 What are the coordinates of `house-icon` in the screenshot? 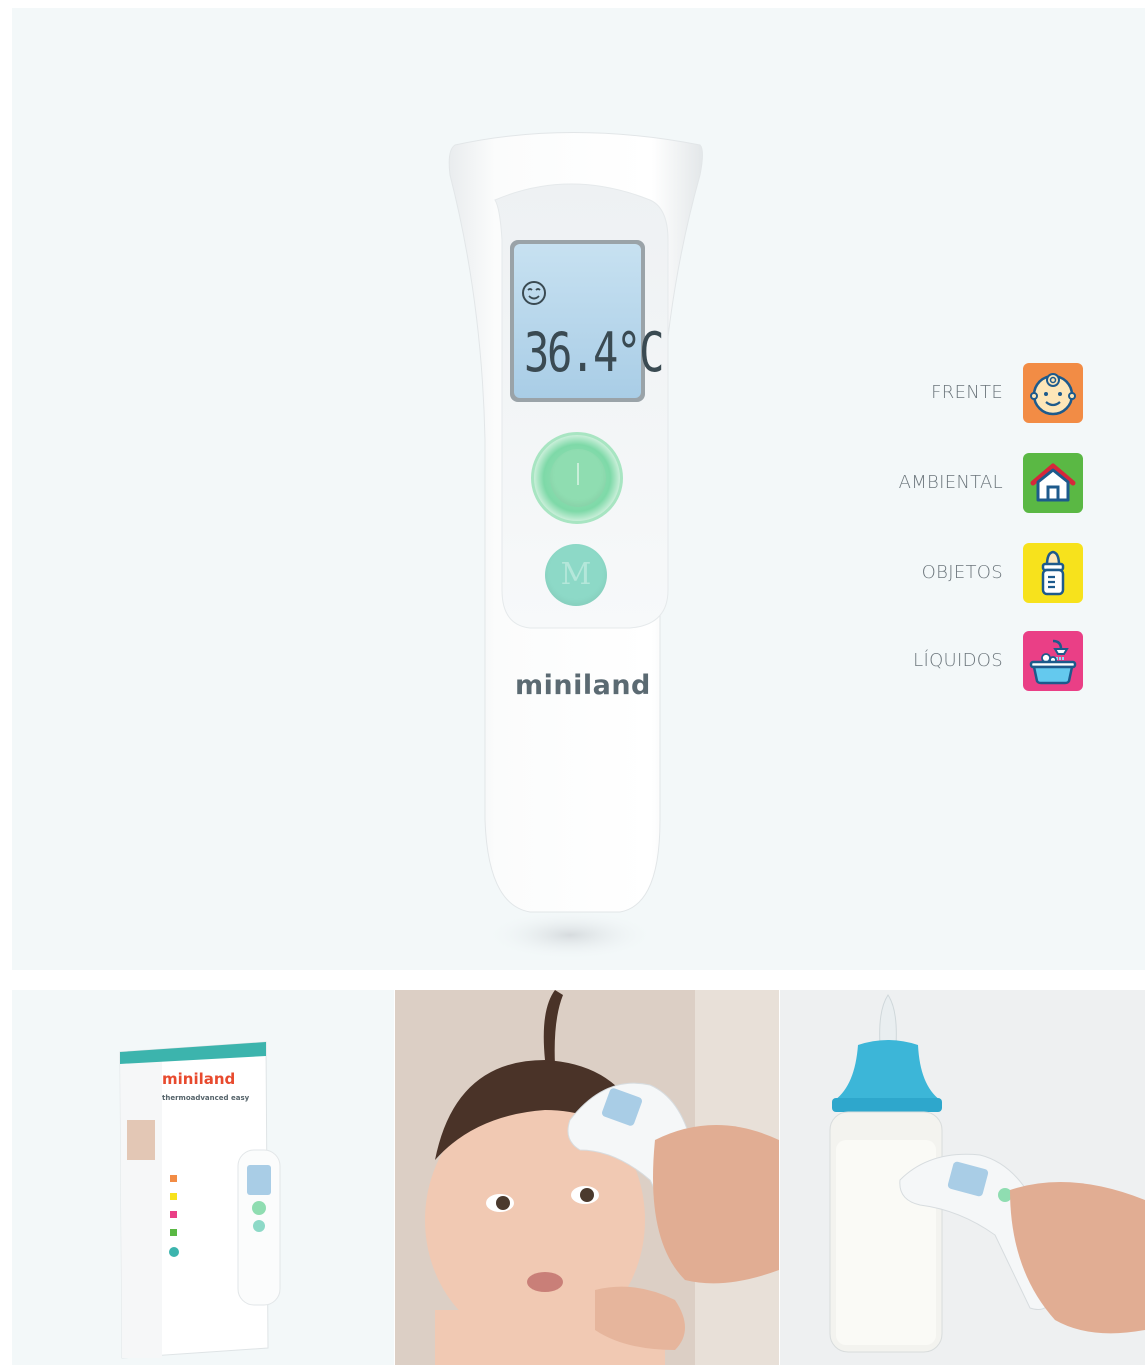 It's located at (1053, 483).